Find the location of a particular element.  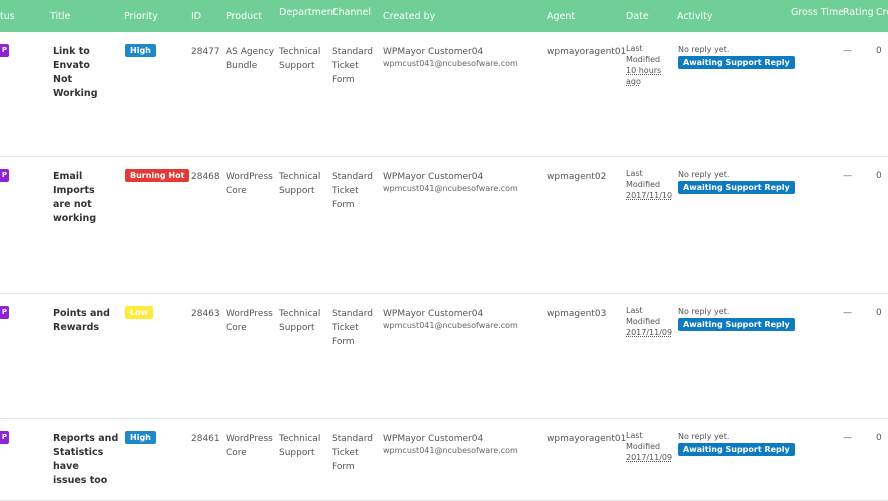

product_lines-line: AS Agency is located at coordinates (250, 52).